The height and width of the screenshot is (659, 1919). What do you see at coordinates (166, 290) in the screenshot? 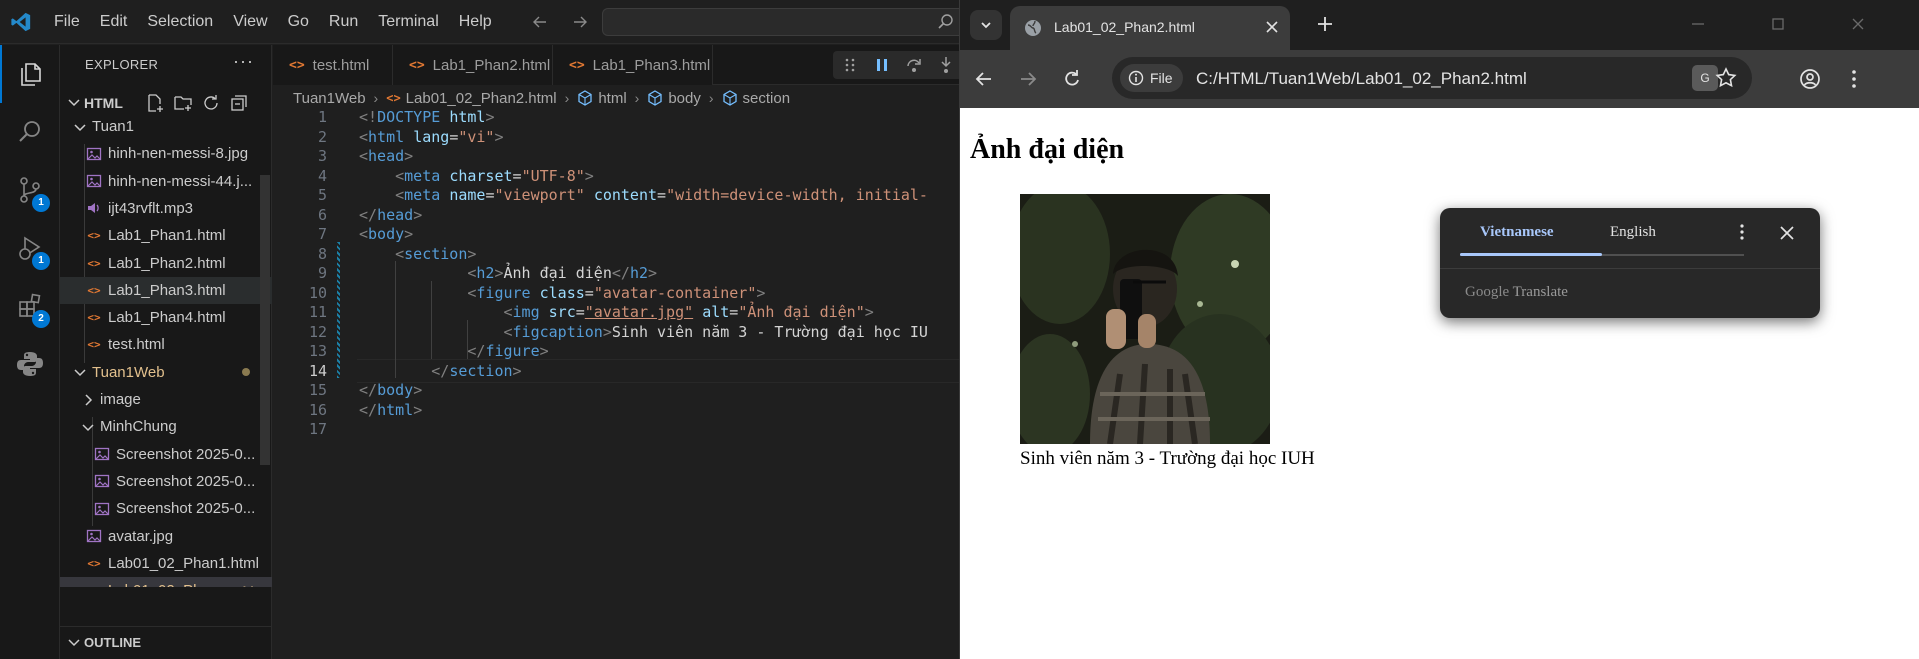
I see `tree-file: <> Lab1_Phan3.html` at bounding box center [166, 290].